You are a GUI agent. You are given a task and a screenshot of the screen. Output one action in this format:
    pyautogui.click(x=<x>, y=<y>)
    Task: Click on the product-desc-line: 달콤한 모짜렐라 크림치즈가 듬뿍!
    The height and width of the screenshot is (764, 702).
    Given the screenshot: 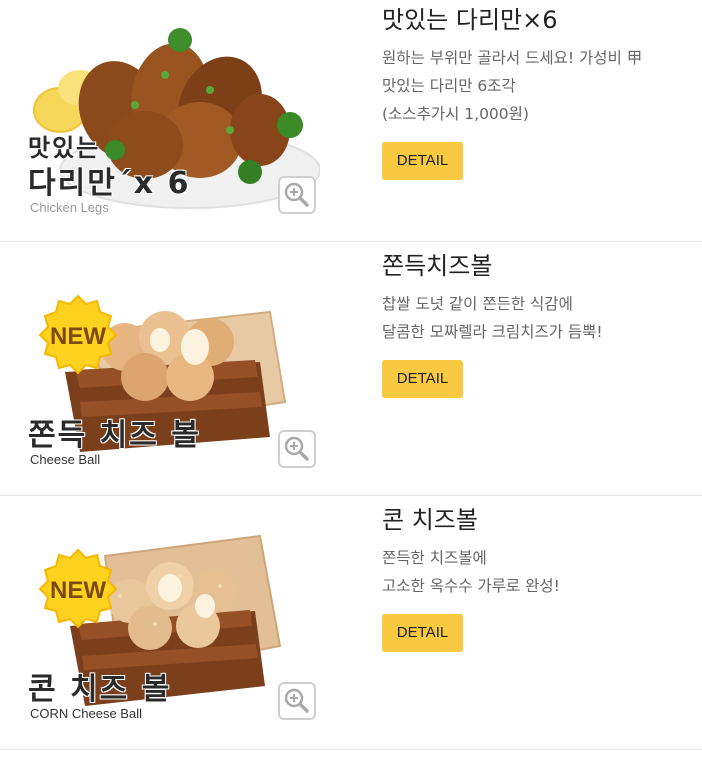 What is the action you would take?
    pyautogui.click(x=492, y=332)
    